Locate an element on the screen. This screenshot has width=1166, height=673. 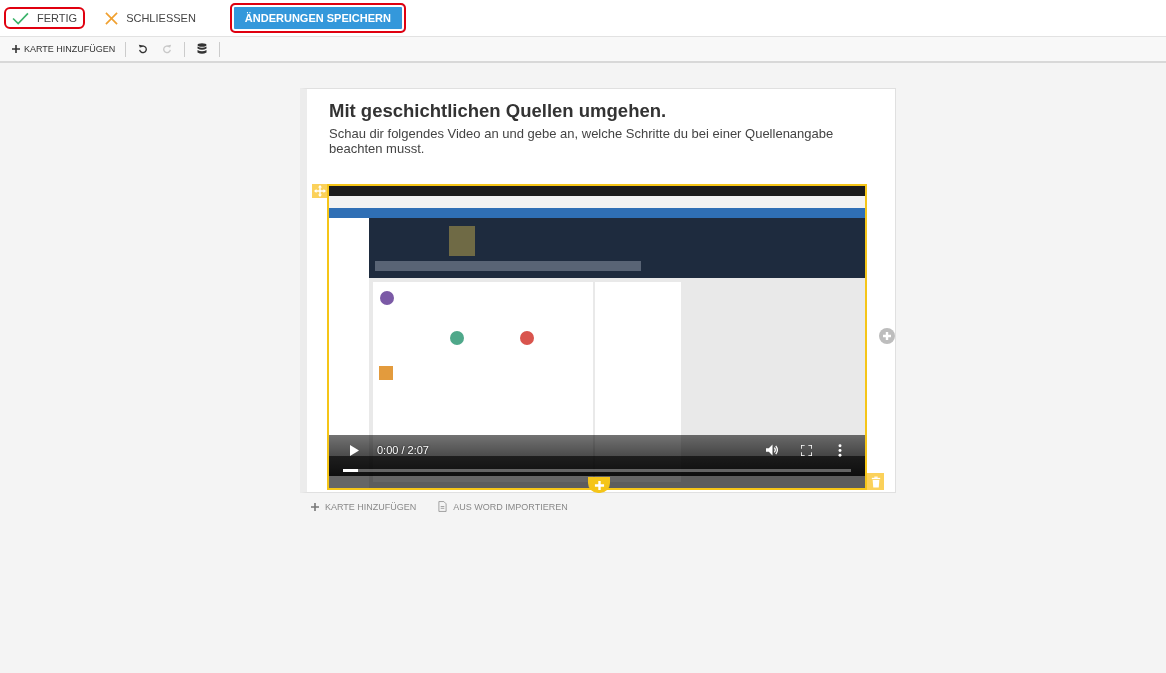
close-button: SCHLIESSEN is located at coordinates (150, 18).